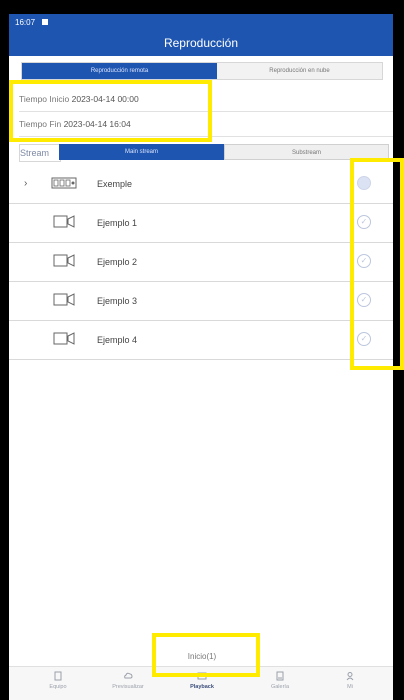 The width and height of the screenshot is (404, 700). Describe the element at coordinates (201, 223) in the screenshot. I see `device-row-ejemplo-1: Ejemplo 1 ✓` at that location.